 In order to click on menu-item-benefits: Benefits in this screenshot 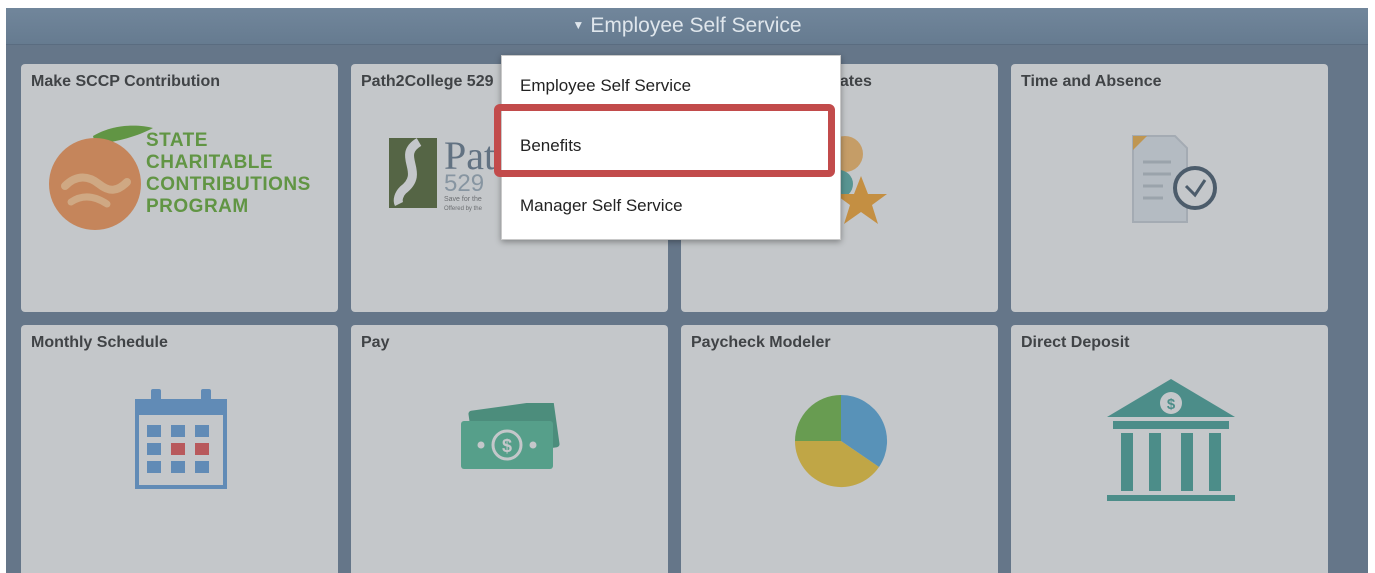, I will do `click(671, 146)`.